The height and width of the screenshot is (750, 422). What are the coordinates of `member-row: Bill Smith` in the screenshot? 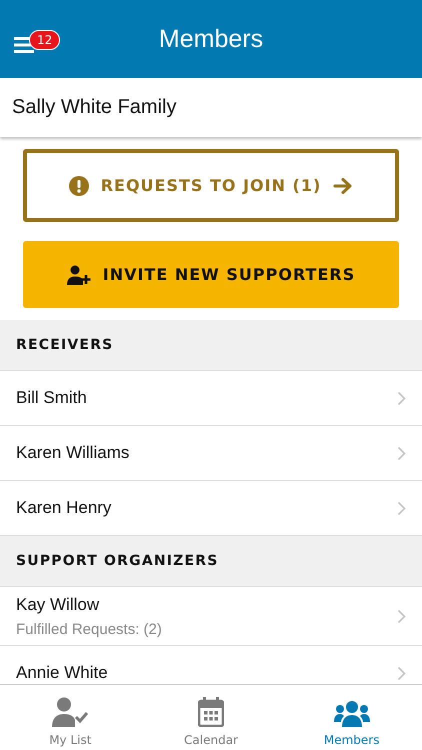 It's located at (211, 398).